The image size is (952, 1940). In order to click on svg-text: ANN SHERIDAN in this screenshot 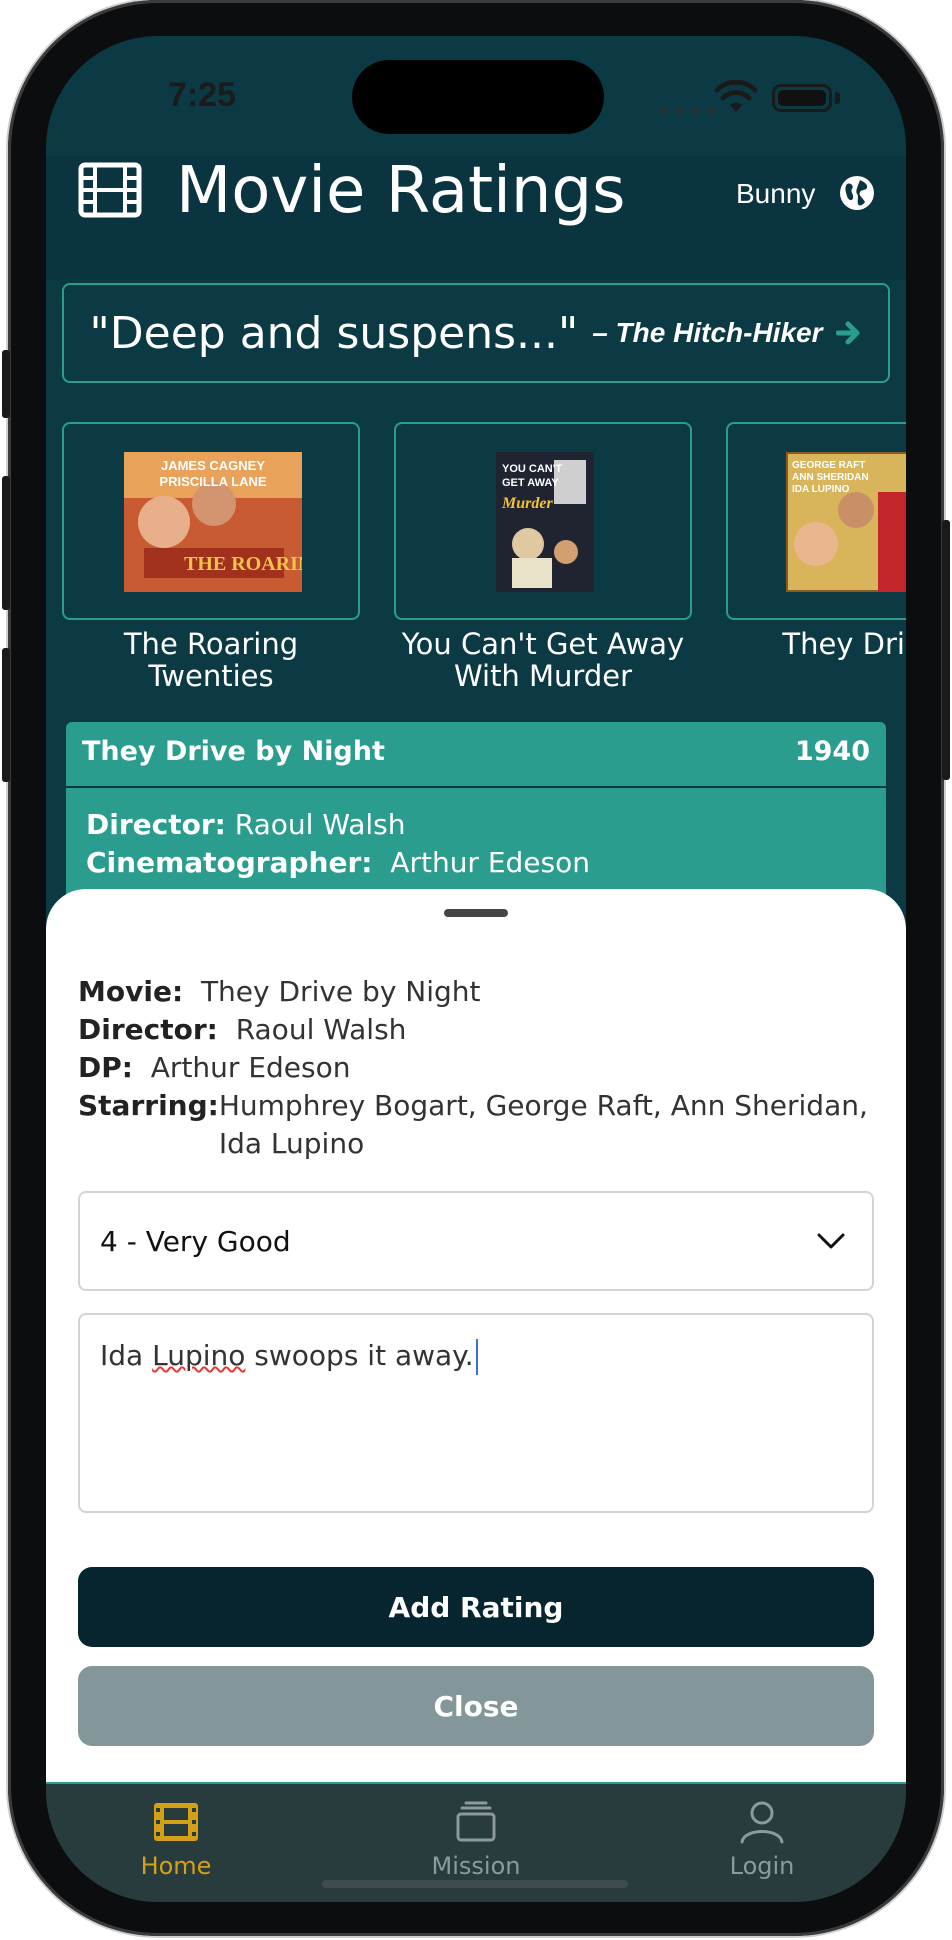, I will do `click(830, 477)`.